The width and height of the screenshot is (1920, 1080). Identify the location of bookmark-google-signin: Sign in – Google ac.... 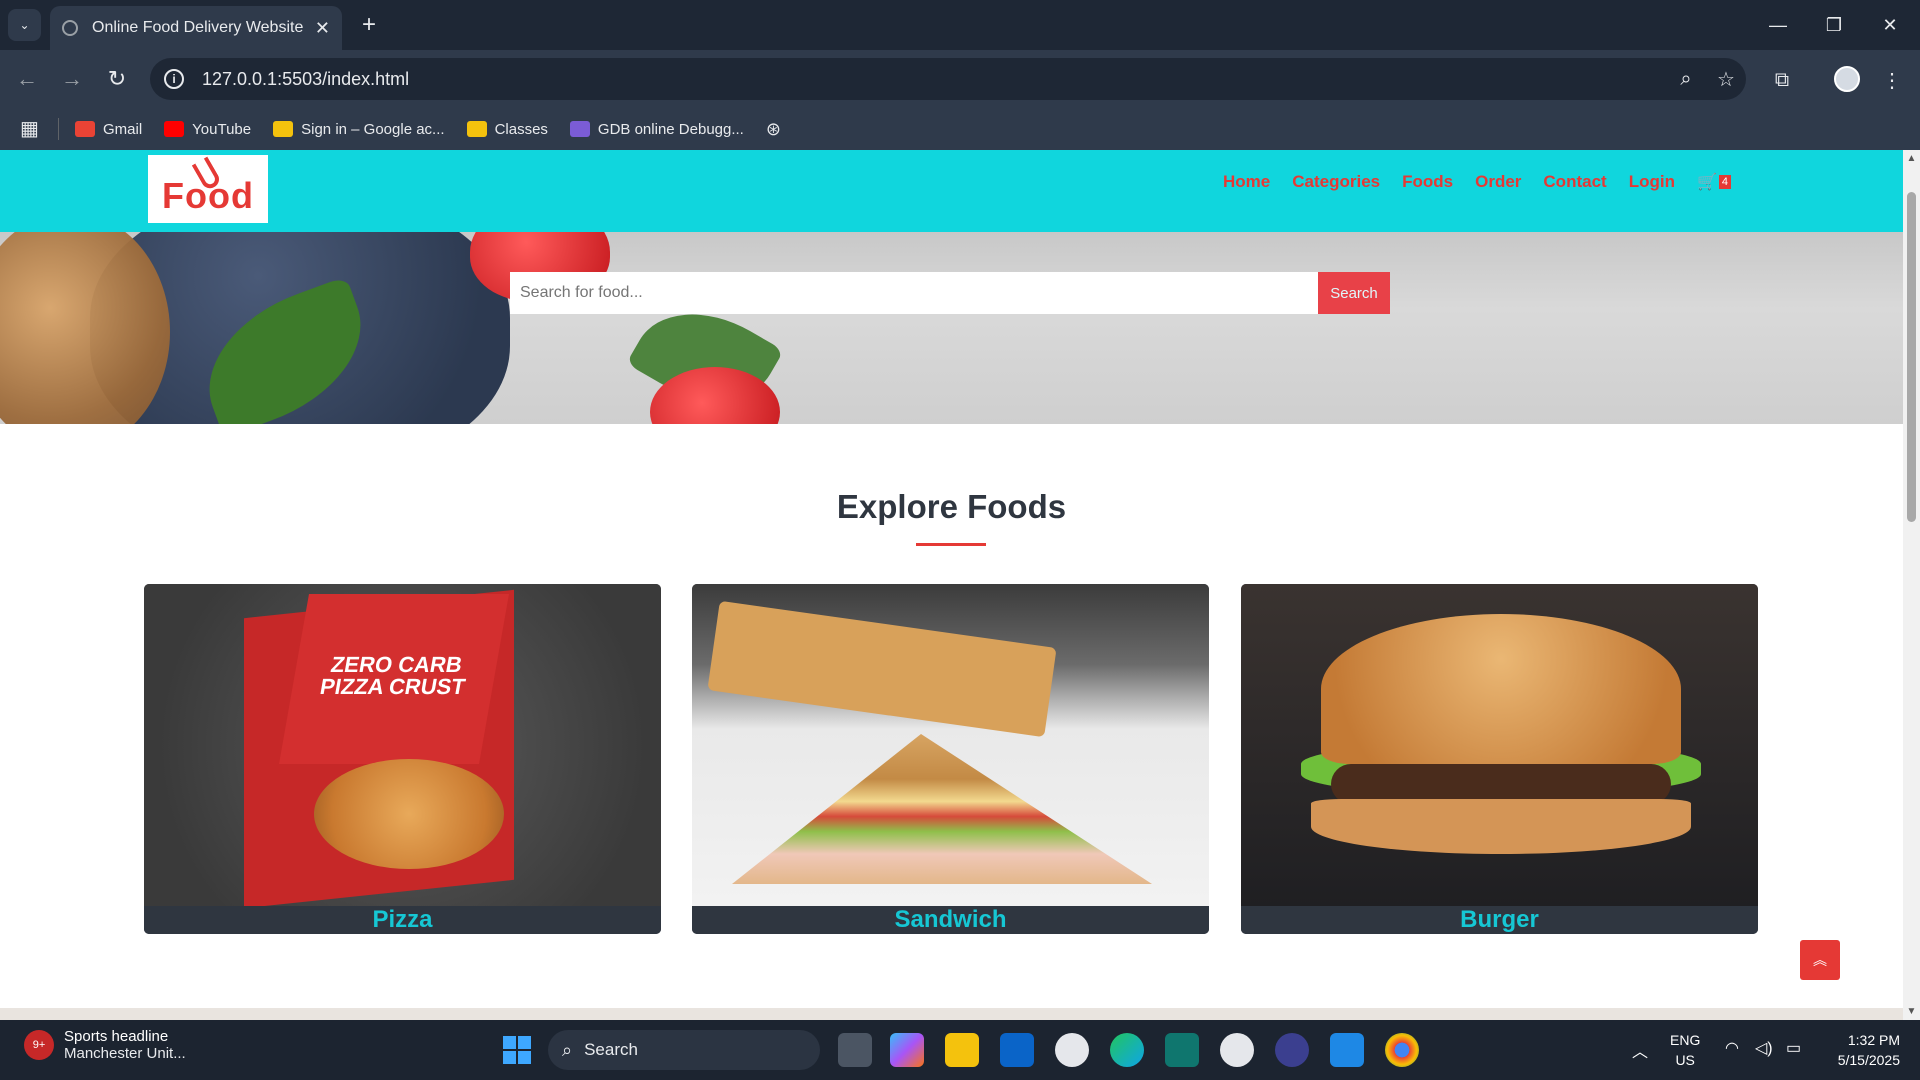
(359, 129).